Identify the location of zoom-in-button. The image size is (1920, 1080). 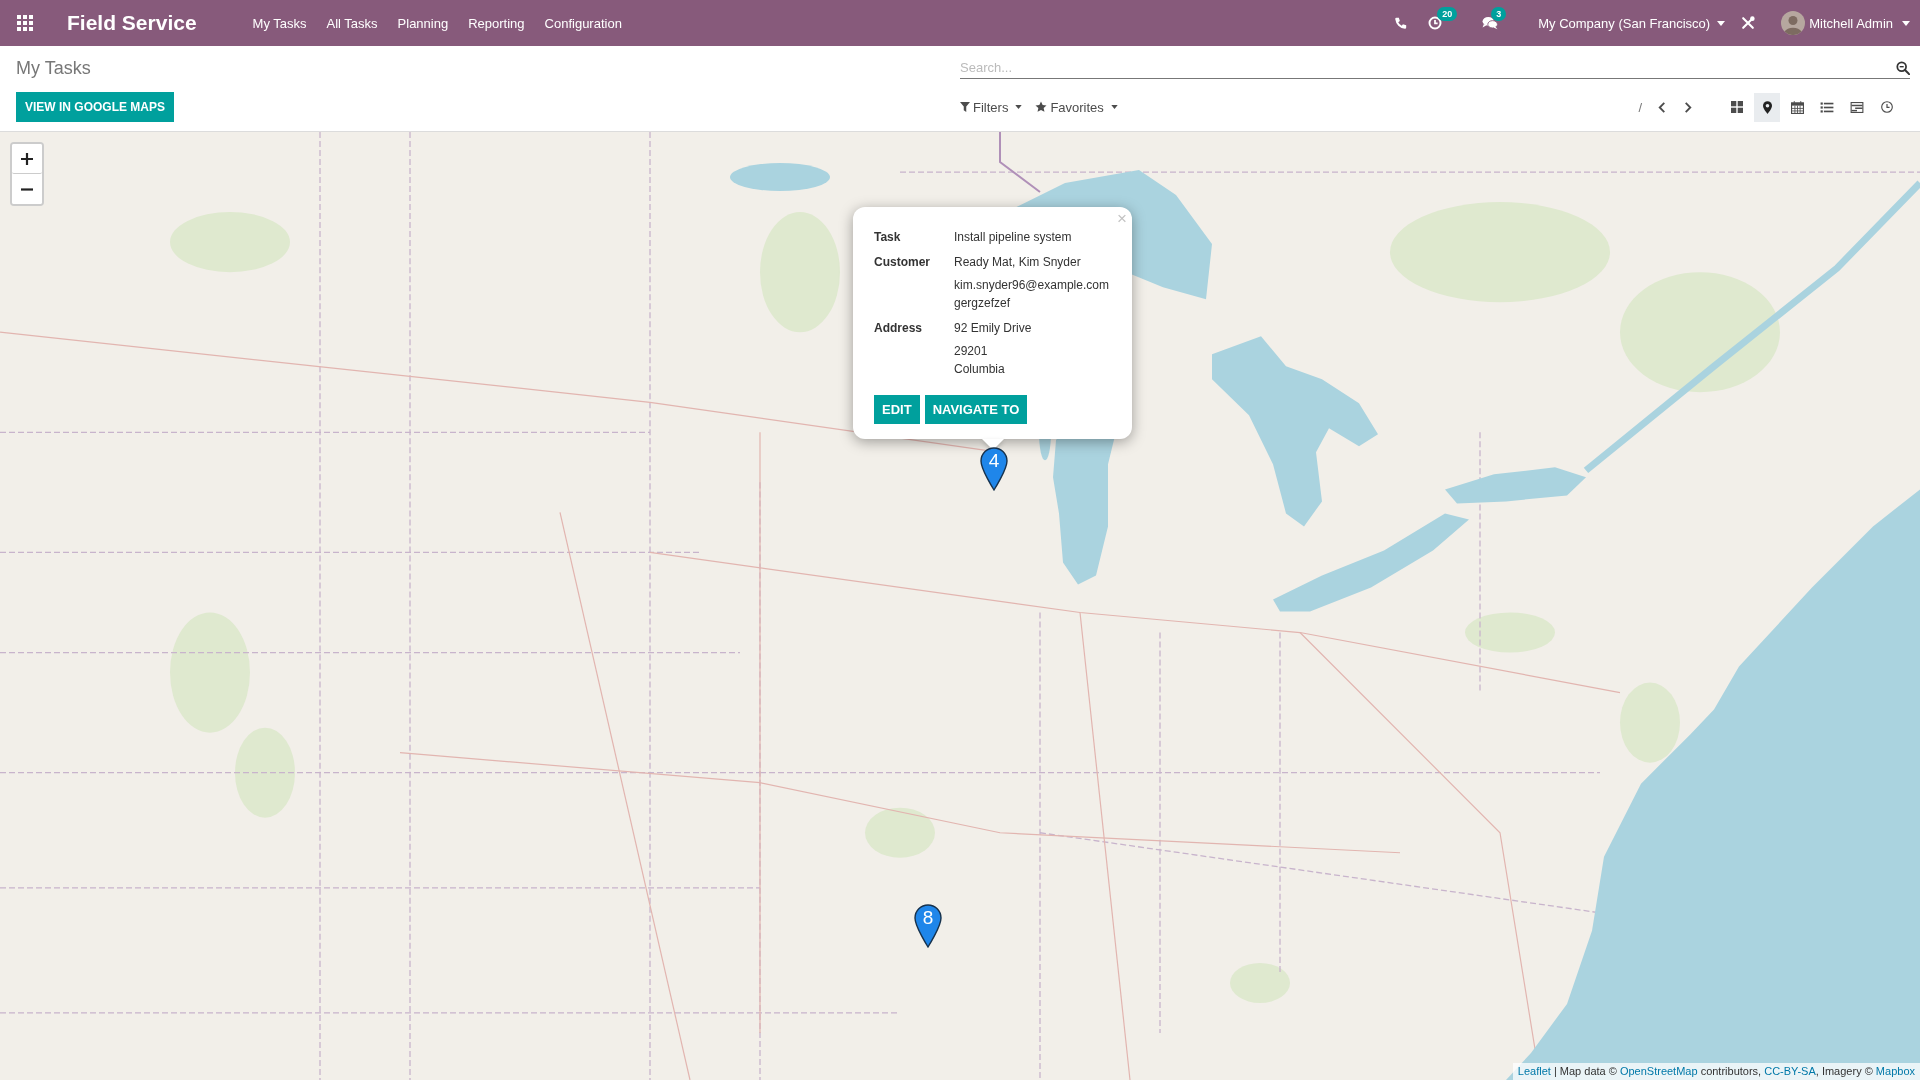
(27, 159).